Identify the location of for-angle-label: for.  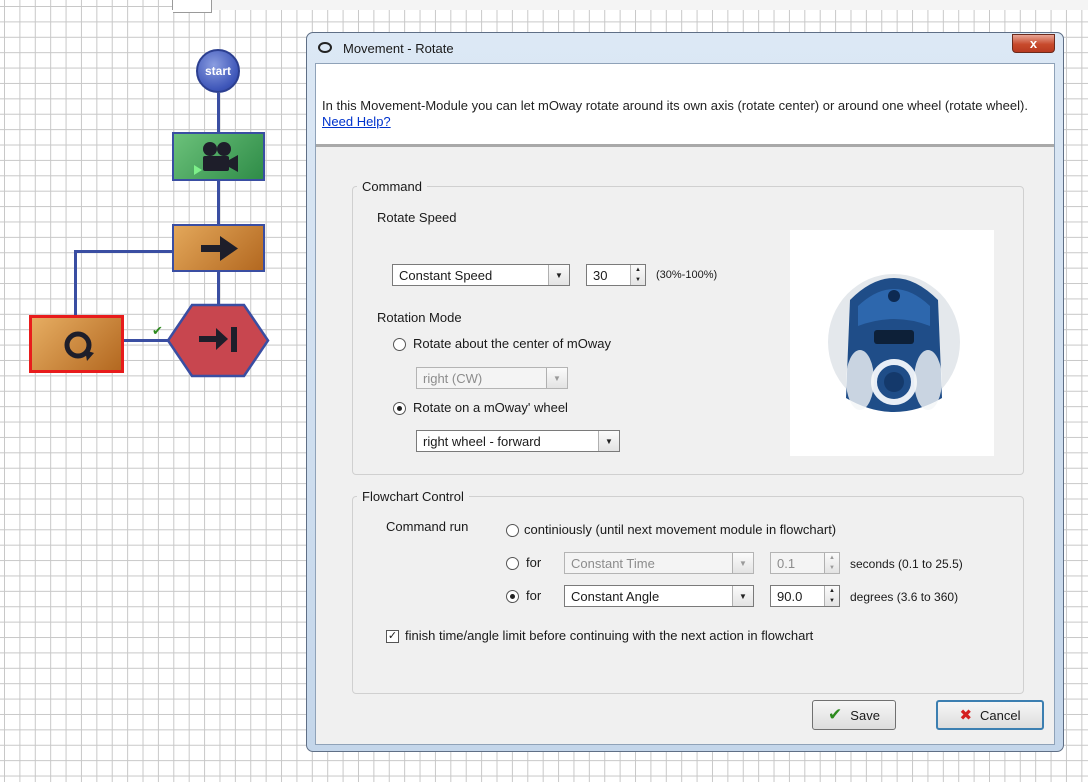
(534, 595).